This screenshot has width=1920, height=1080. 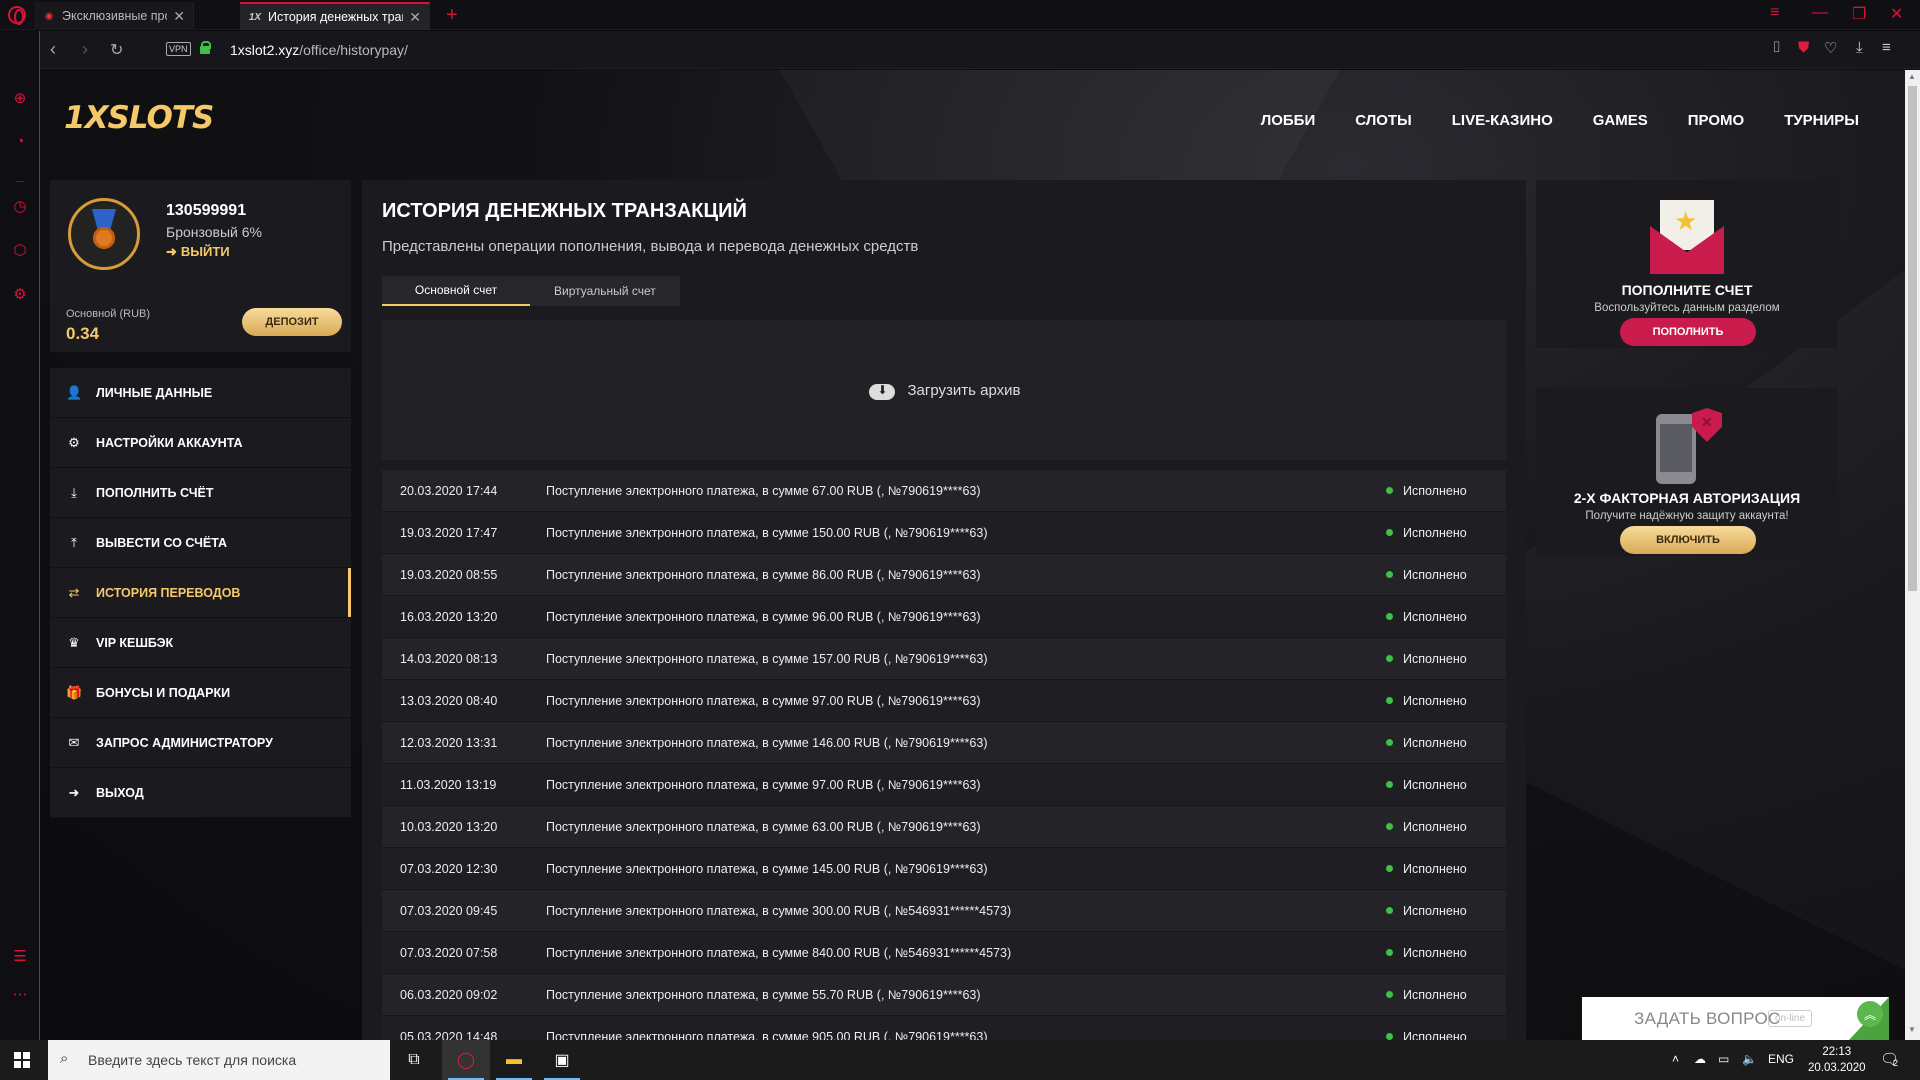 I want to click on onedrive-icon: ☁, so click(x=1700, y=1059).